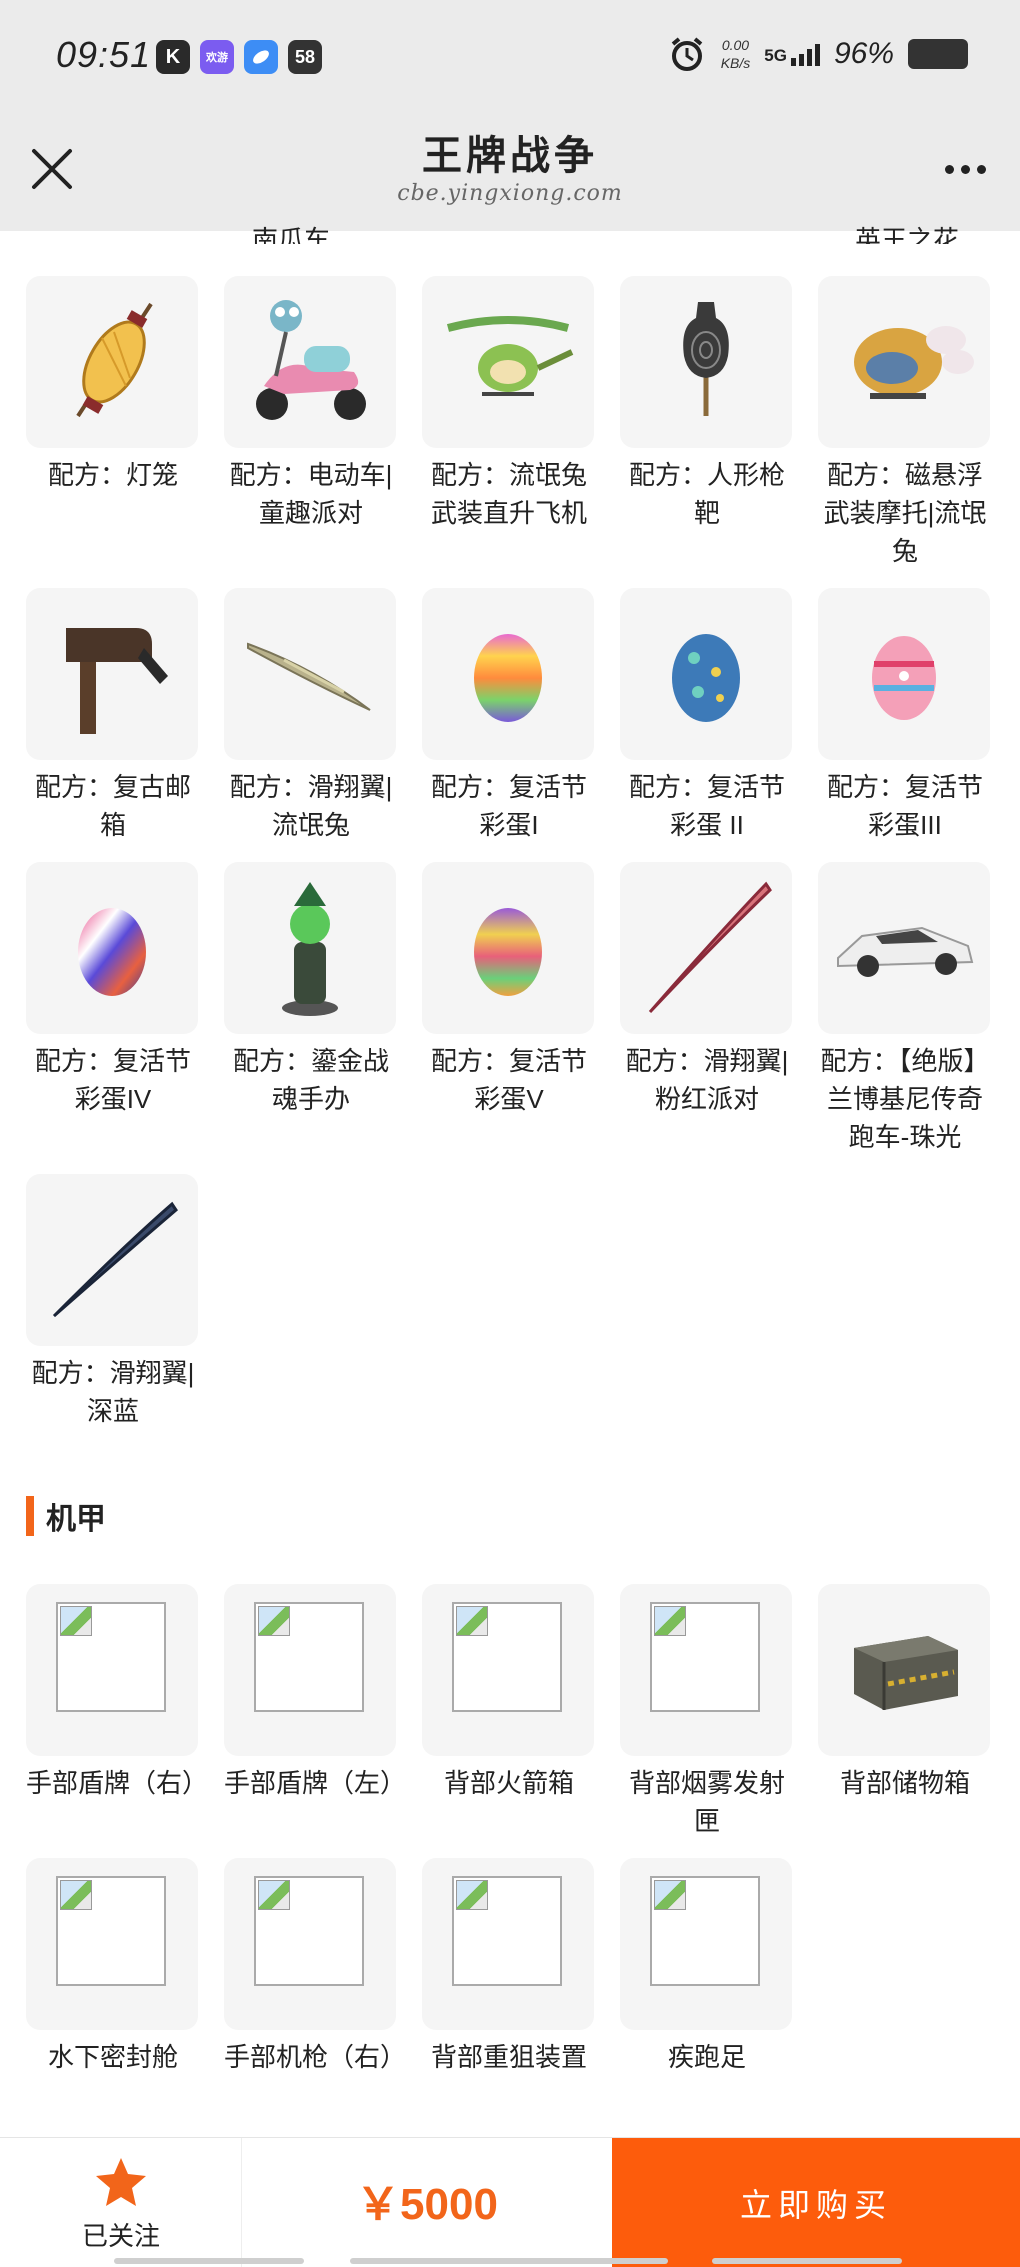 The height and width of the screenshot is (2267, 1020). Describe the element at coordinates (120, 2236) in the screenshot. I see `follow-label: 已关注` at that location.